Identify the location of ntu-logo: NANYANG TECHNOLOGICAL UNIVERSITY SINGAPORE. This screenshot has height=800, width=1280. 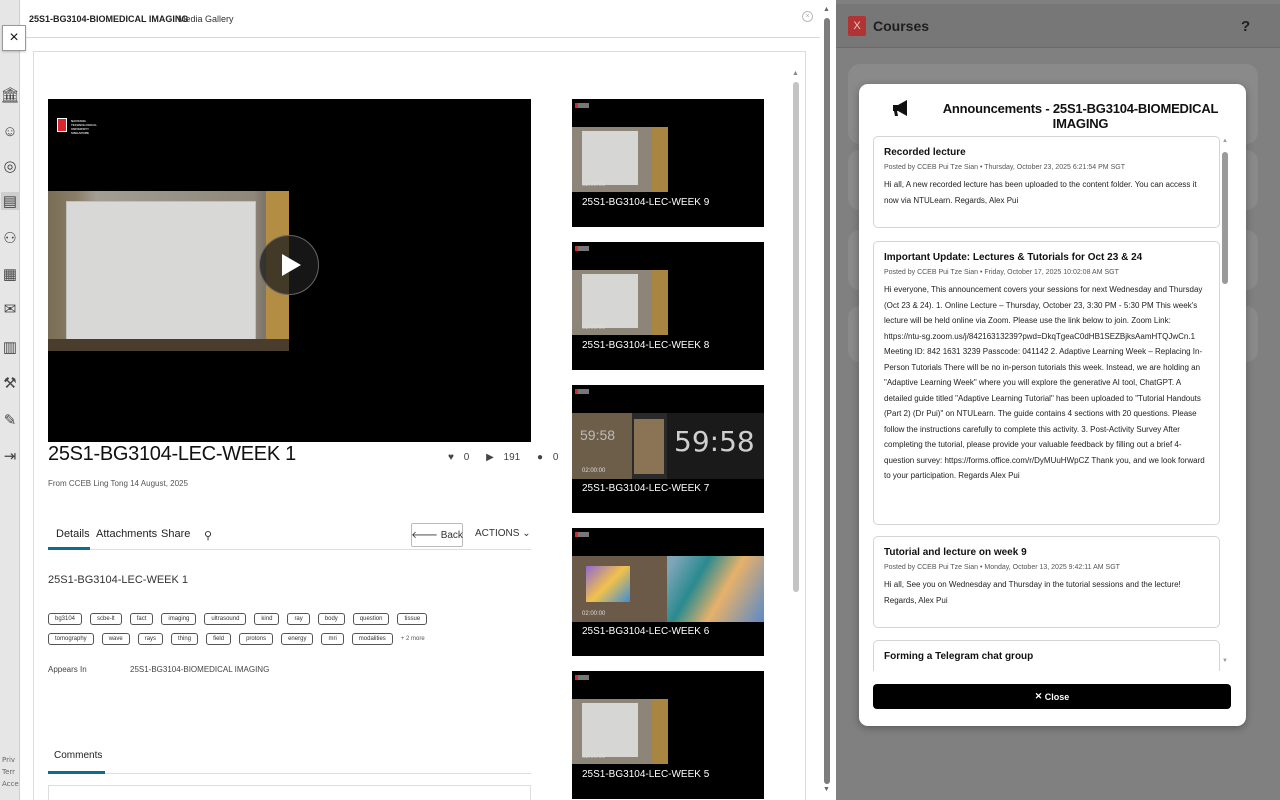
(82, 128).